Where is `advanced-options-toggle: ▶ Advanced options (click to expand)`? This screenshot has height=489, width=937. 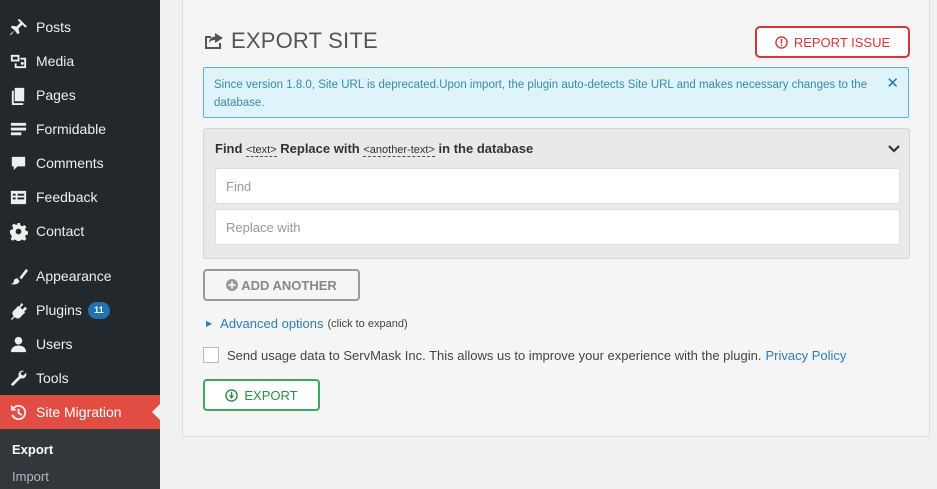
advanced-options-toggle: ▶ Advanced options (click to expand) is located at coordinates (307, 323).